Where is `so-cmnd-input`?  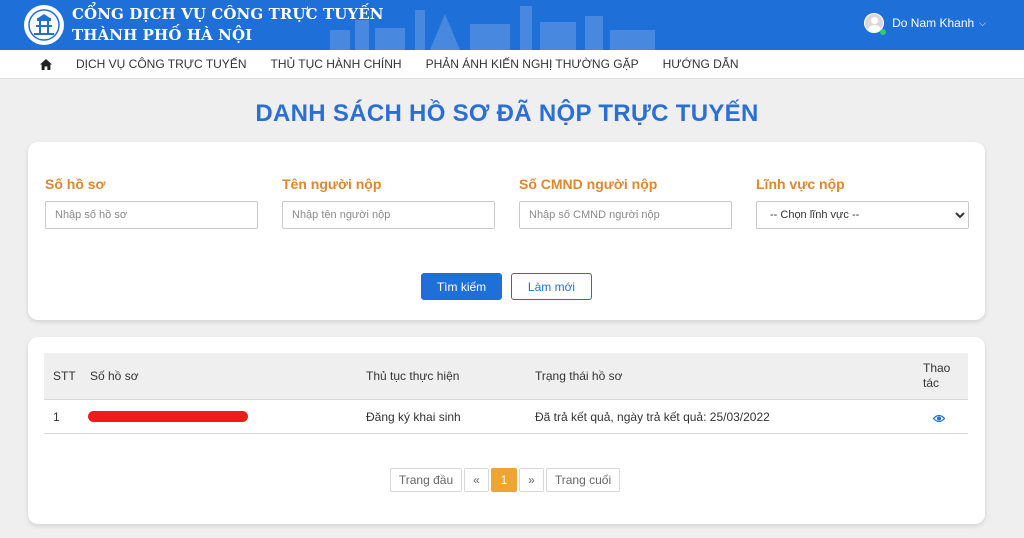
so-cmnd-input is located at coordinates (625, 215).